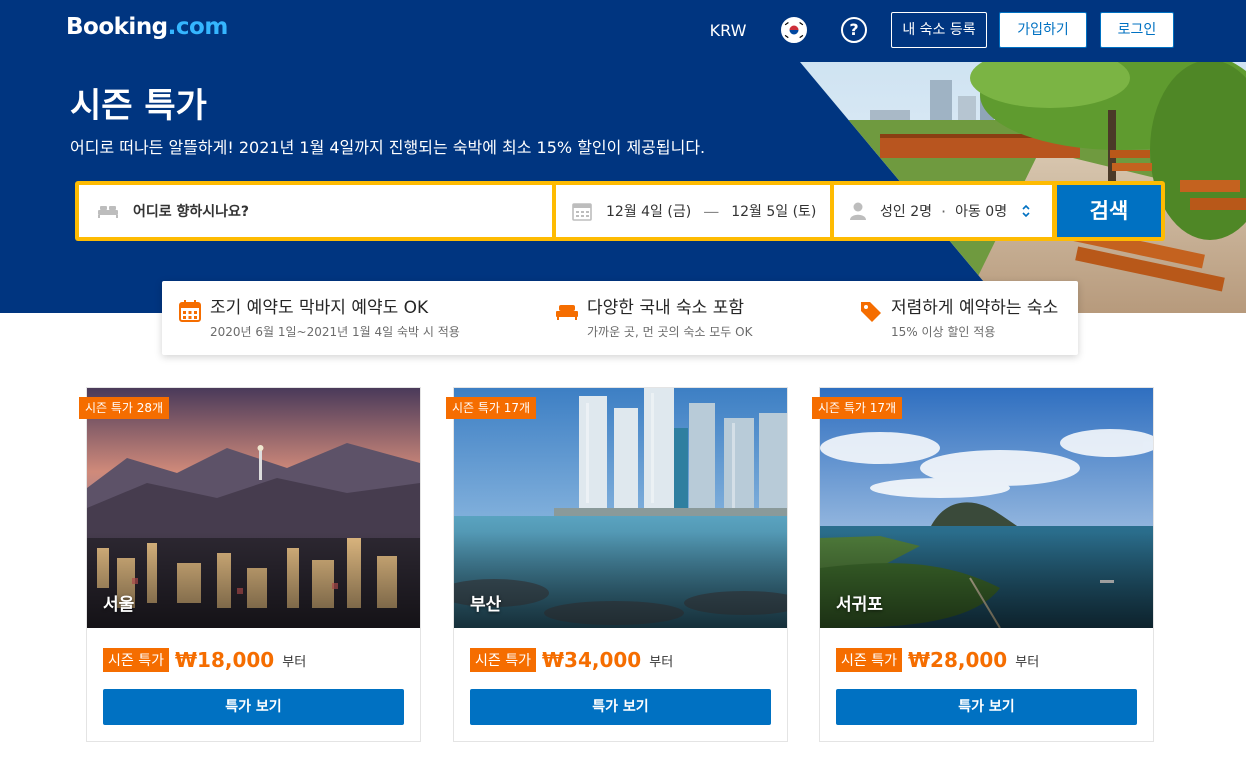  What do you see at coordinates (1109, 211) in the screenshot?
I see `search-button: 검색` at bounding box center [1109, 211].